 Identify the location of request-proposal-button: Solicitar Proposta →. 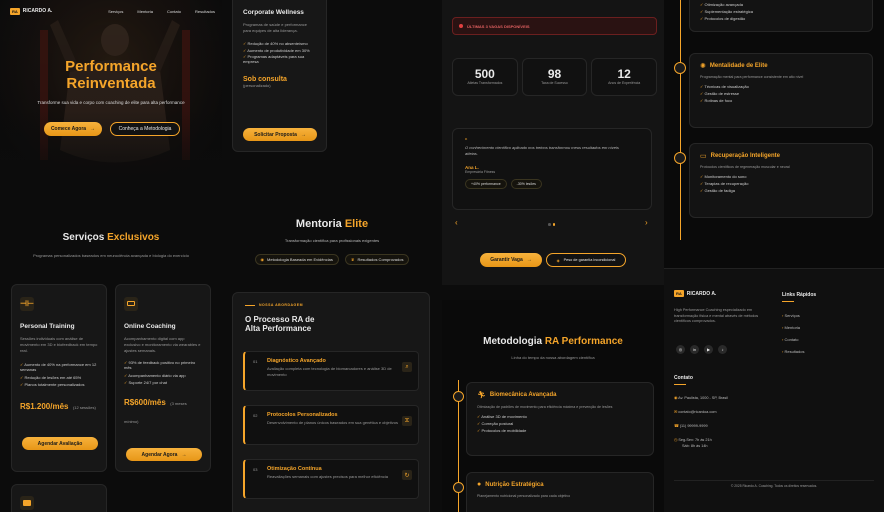
(280, 134).